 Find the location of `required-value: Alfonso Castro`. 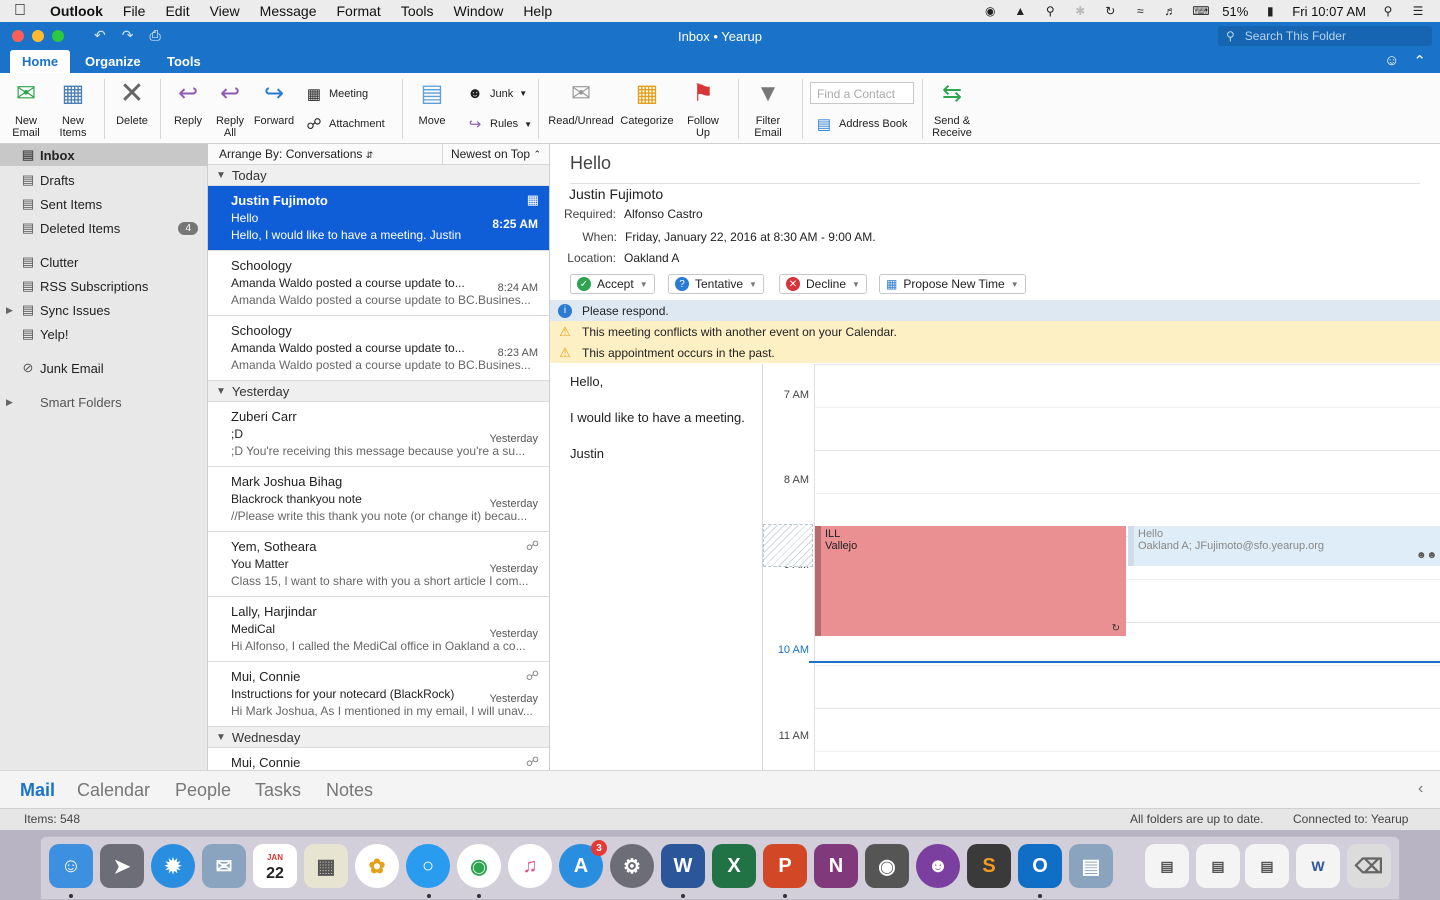

required-value: Alfonso Castro is located at coordinates (663, 214).